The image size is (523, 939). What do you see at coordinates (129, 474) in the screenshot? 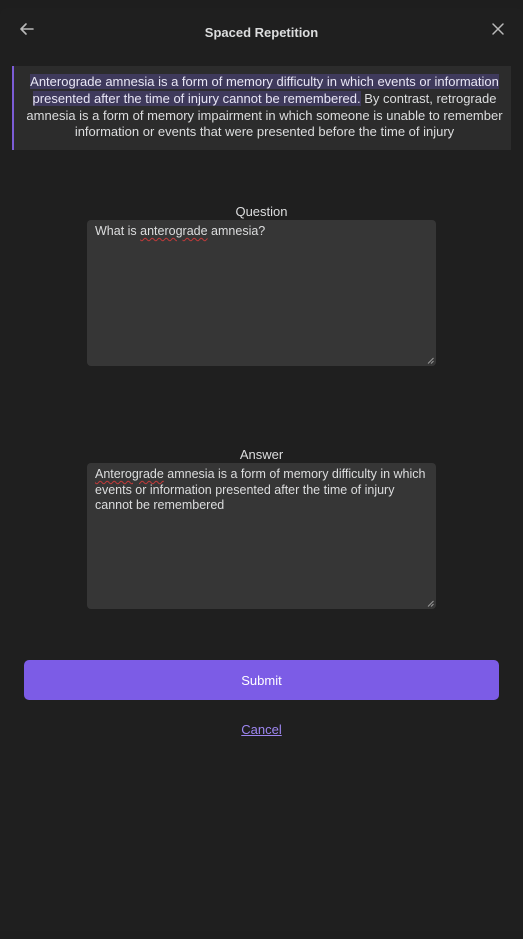
I see `misspelled-word: Anterograde` at bounding box center [129, 474].